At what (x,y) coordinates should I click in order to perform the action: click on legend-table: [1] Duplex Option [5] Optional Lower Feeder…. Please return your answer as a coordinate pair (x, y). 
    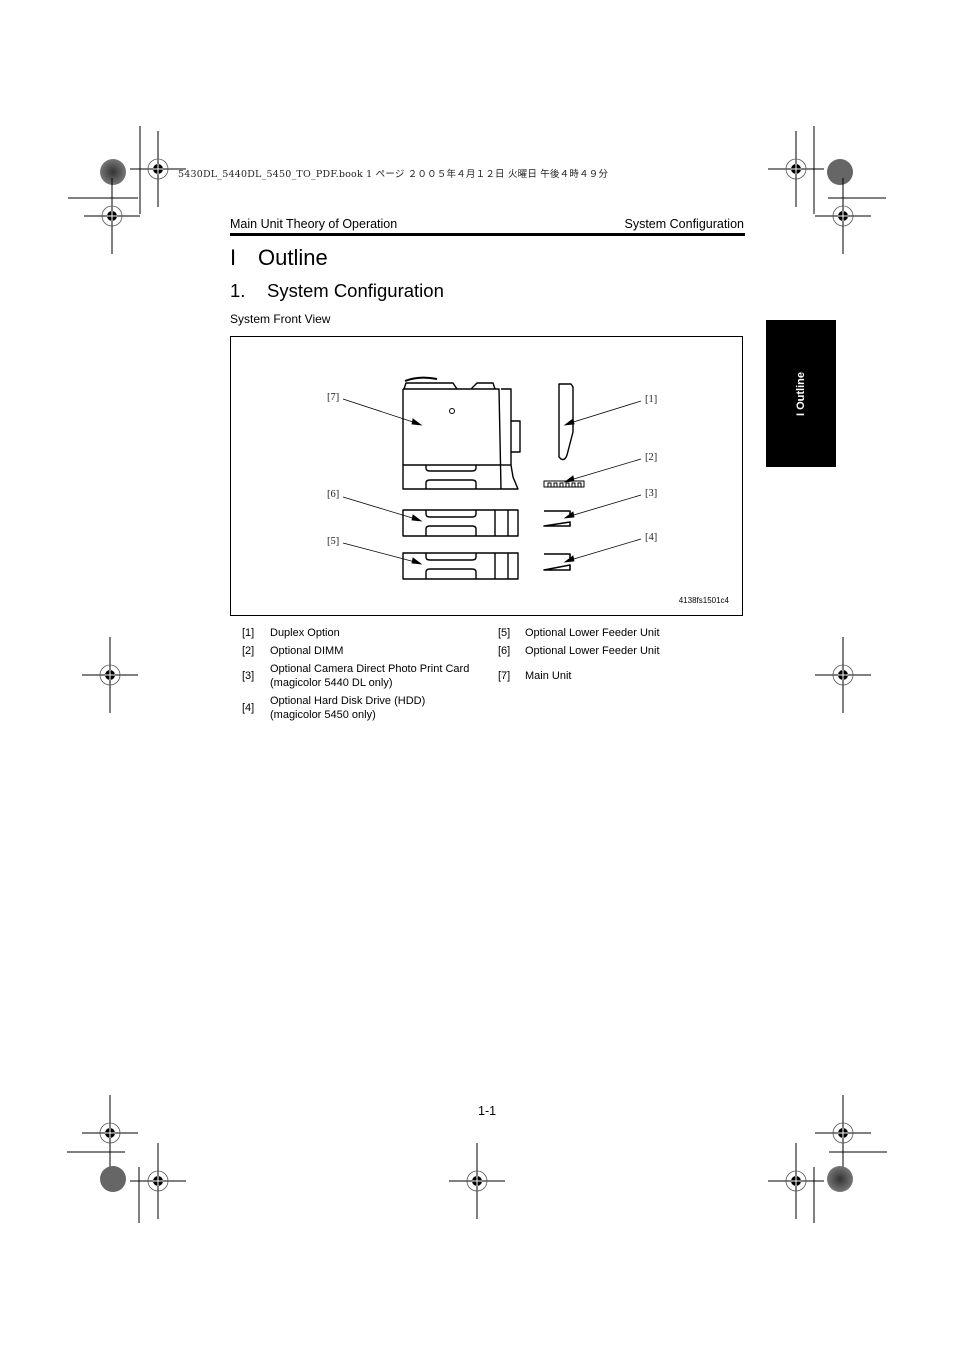
    Looking at the image, I should click on (487, 674).